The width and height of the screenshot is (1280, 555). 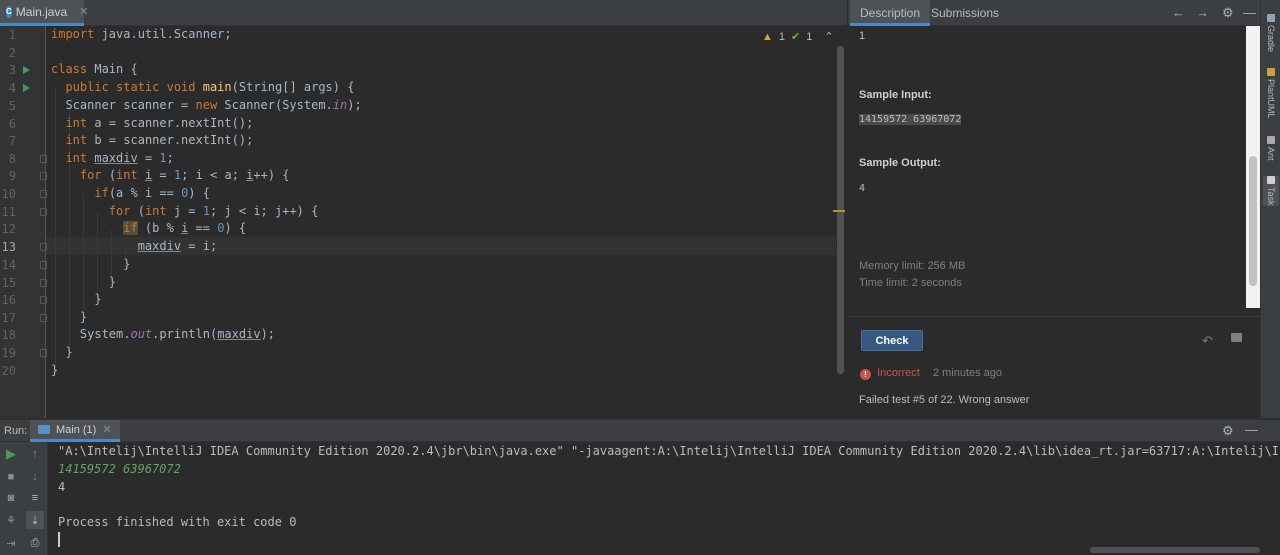 I want to click on text-caret, so click(x=59, y=539).